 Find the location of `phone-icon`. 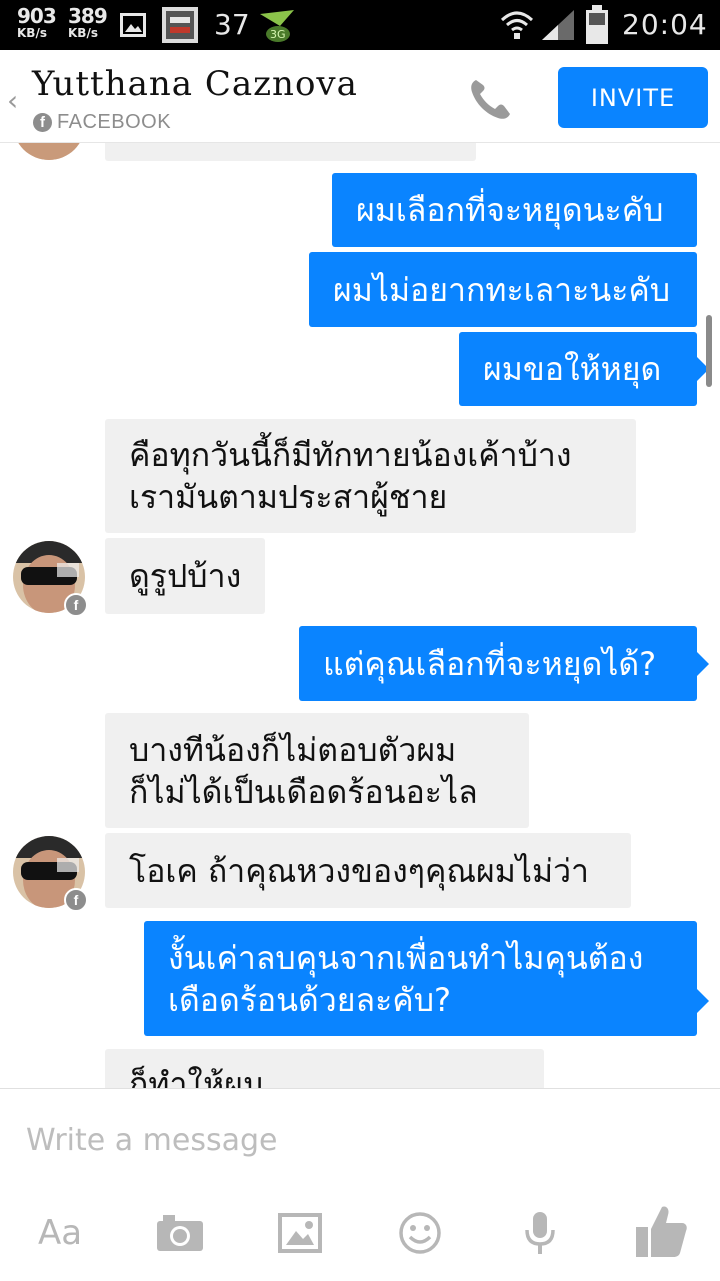

phone-icon is located at coordinates (491, 99).